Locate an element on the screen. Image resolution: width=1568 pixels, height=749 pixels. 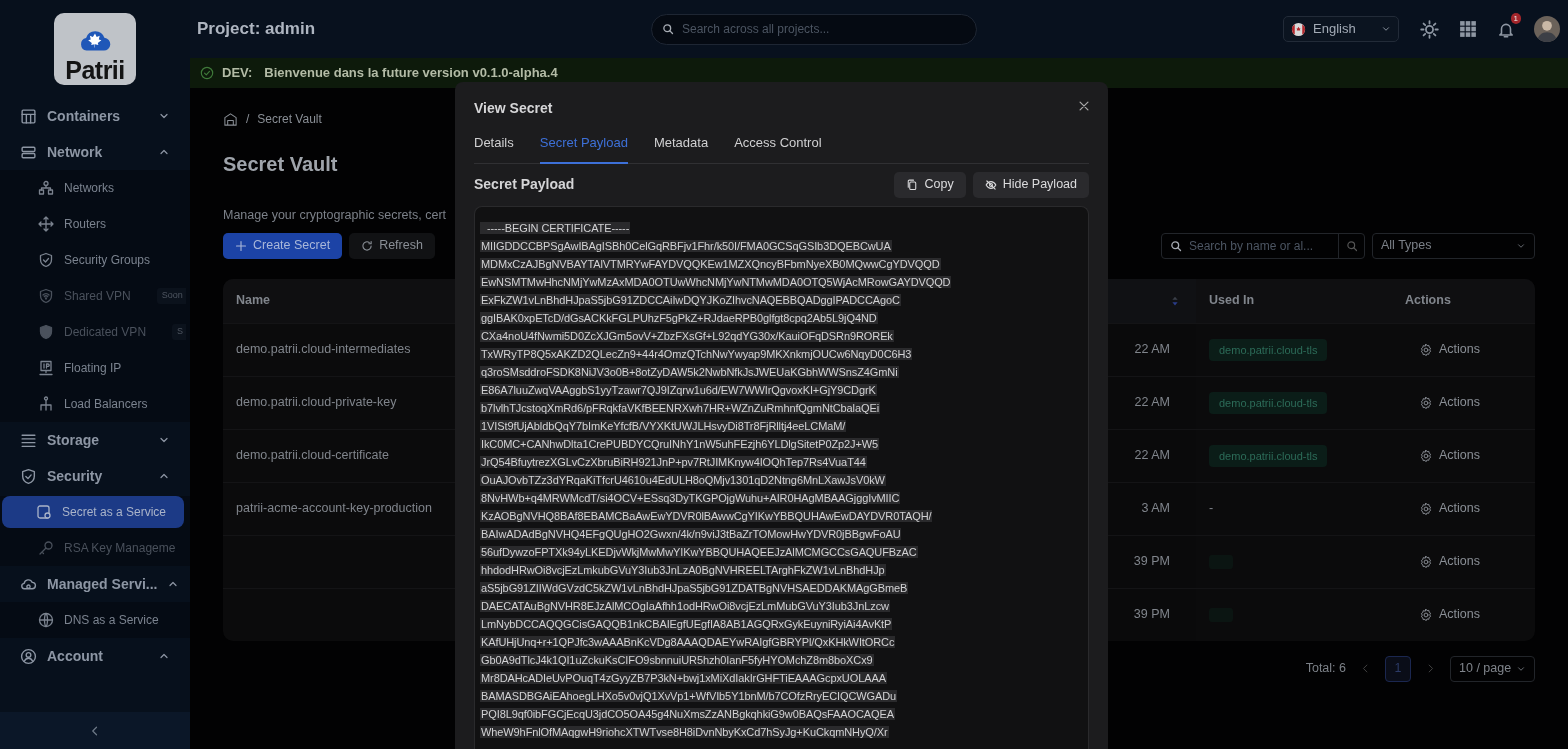
tab: Metadata is located at coordinates (681, 148).